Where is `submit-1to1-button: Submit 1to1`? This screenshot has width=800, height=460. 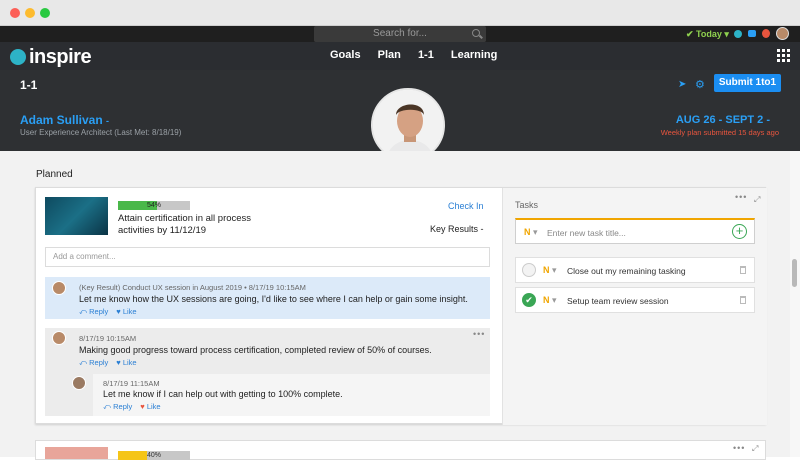
submit-1to1-button: Submit 1to1 is located at coordinates (747, 83).